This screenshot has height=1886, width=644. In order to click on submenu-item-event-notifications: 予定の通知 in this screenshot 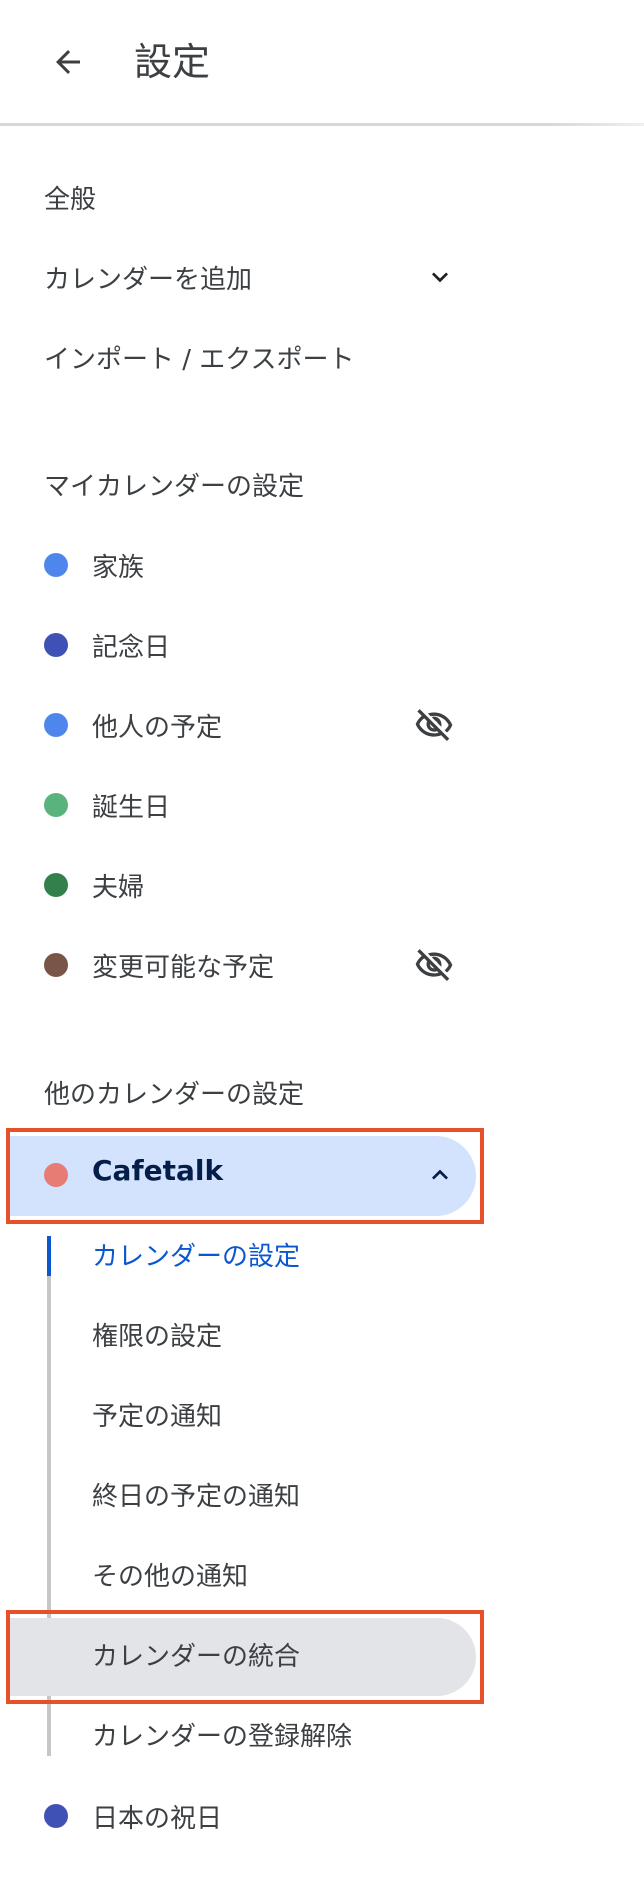, I will do `click(157, 1414)`.